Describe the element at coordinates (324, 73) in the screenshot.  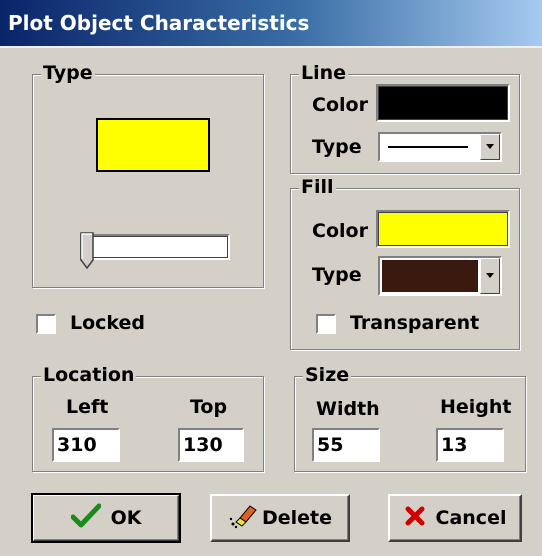
I see `line-group-legend: Line` at that location.